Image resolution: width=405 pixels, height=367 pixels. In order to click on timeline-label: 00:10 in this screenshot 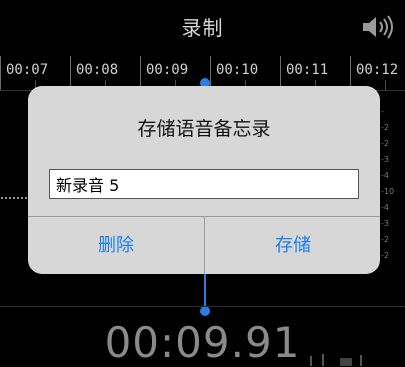, I will do `click(237, 70)`.